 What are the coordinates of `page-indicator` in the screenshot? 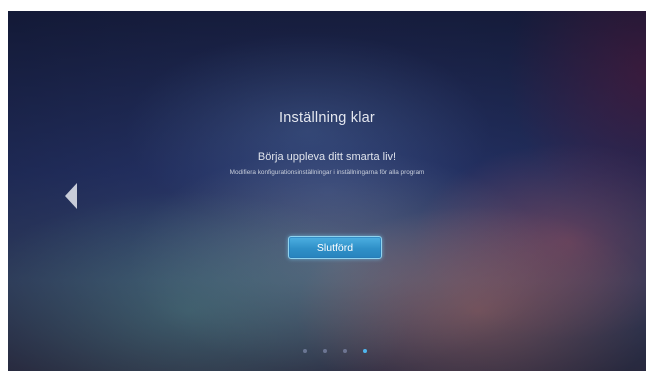 It's located at (338, 352).